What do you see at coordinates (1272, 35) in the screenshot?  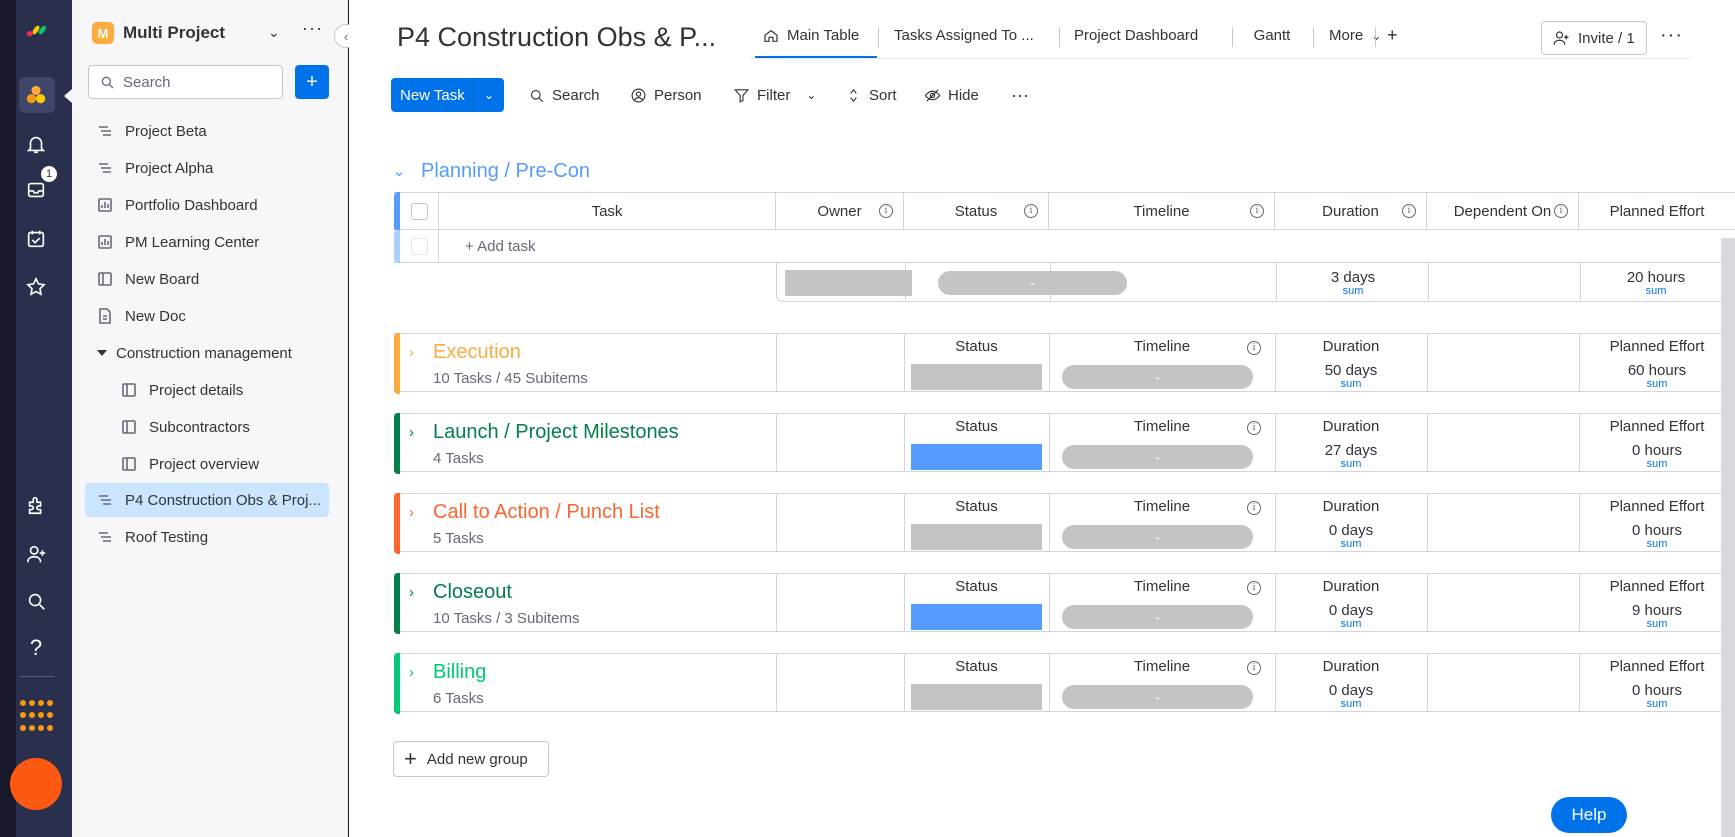 I see `tab-gantt: Gantt` at bounding box center [1272, 35].